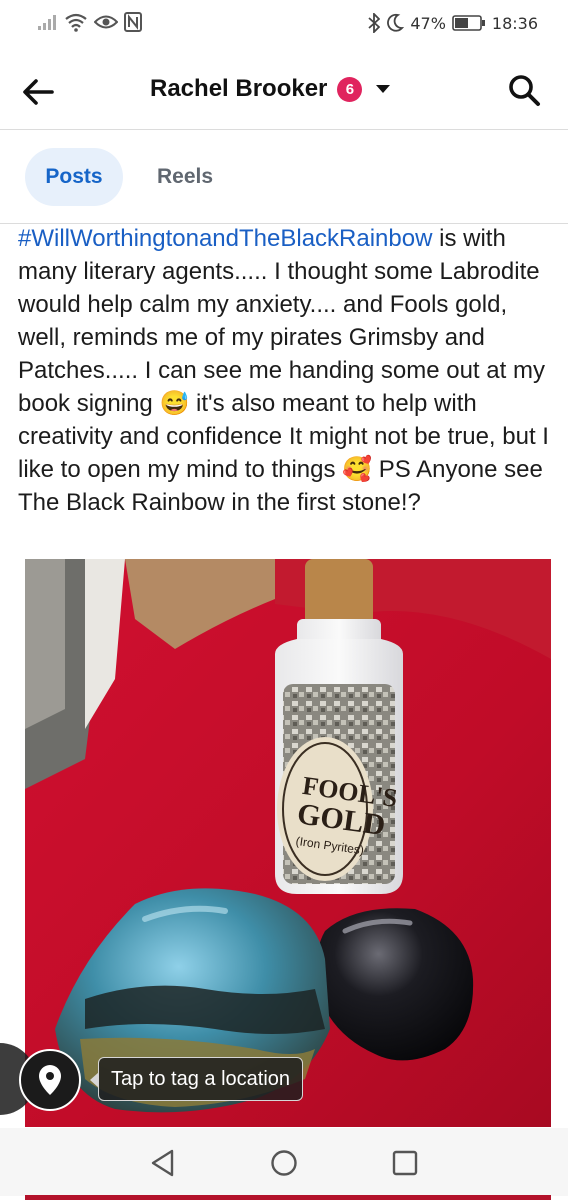  I want to click on nfc-icon, so click(133, 22).